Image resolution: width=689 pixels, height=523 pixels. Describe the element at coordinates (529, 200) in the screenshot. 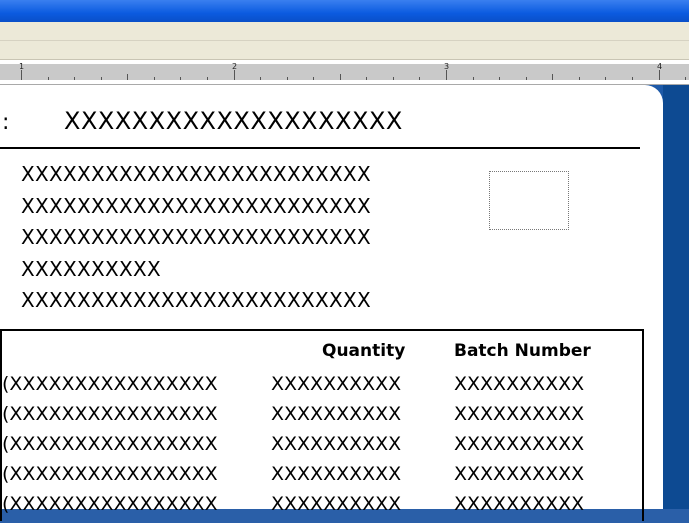

I see `image-placeholder-box` at that location.